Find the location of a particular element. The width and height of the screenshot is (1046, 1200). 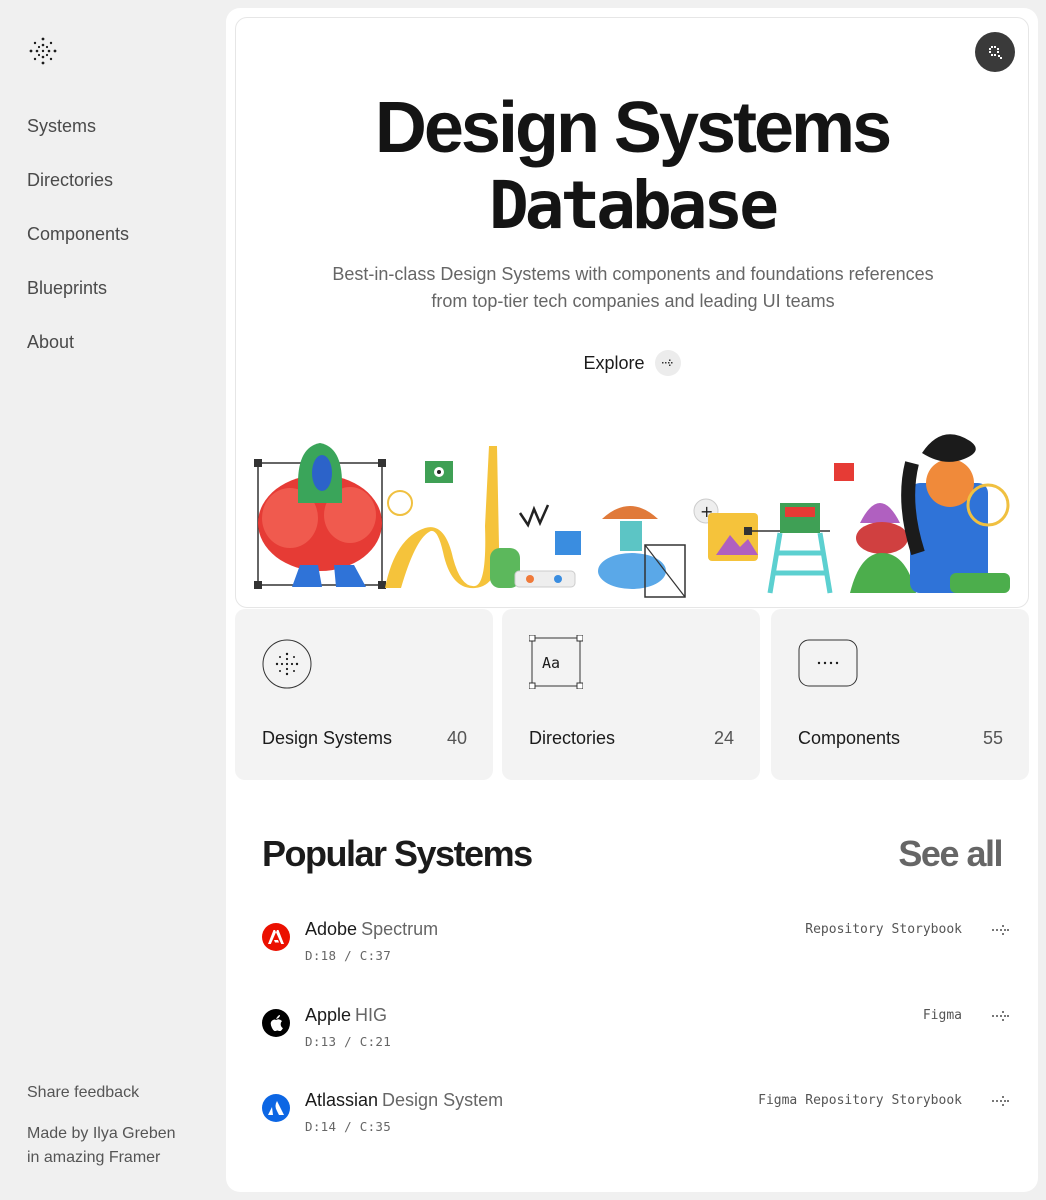

sidebar-item-about: About is located at coordinates (78, 357).